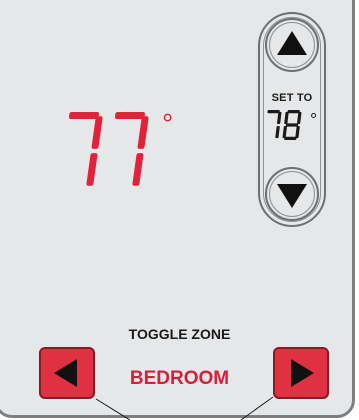 The height and width of the screenshot is (420, 359). I want to click on previous-zone-button, so click(67, 373).